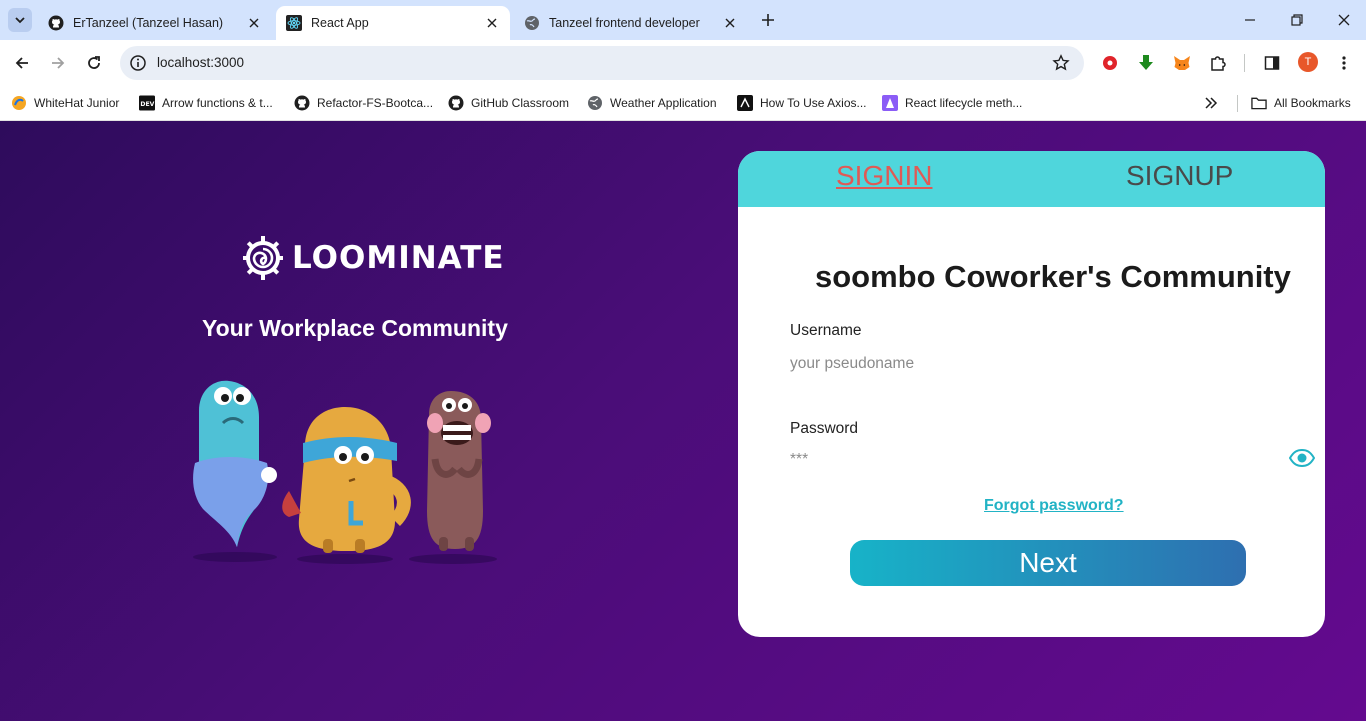  Describe the element at coordinates (1048, 563) in the screenshot. I see `next-button: Next` at that location.